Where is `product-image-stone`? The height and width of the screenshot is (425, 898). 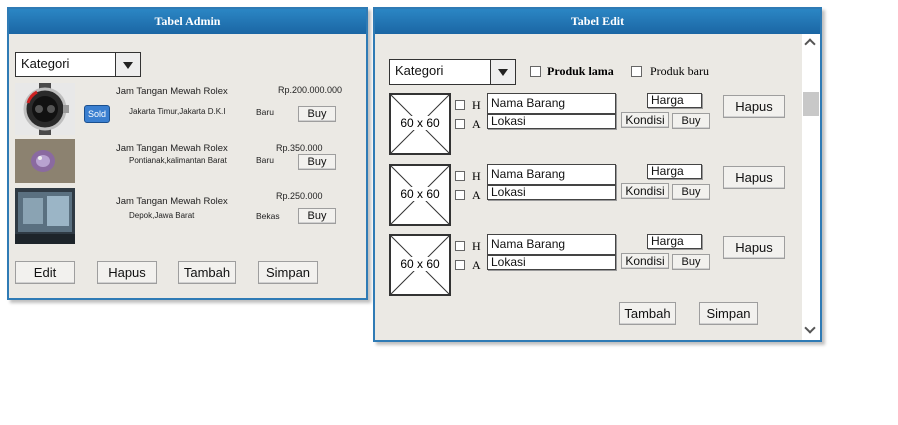 product-image-stone is located at coordinates (45, 216).